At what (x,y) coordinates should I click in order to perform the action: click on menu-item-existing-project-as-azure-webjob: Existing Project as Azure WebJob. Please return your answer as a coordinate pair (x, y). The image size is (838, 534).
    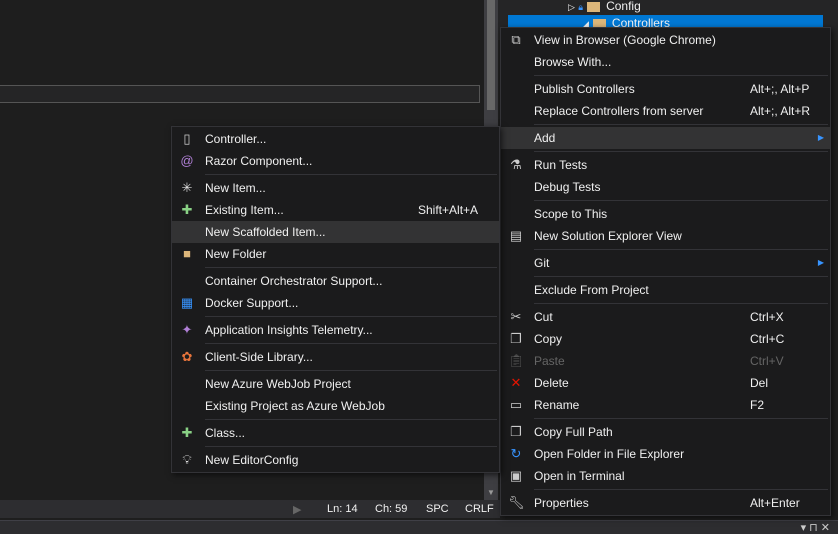
    Looking at the image, I should click on (335, 406).